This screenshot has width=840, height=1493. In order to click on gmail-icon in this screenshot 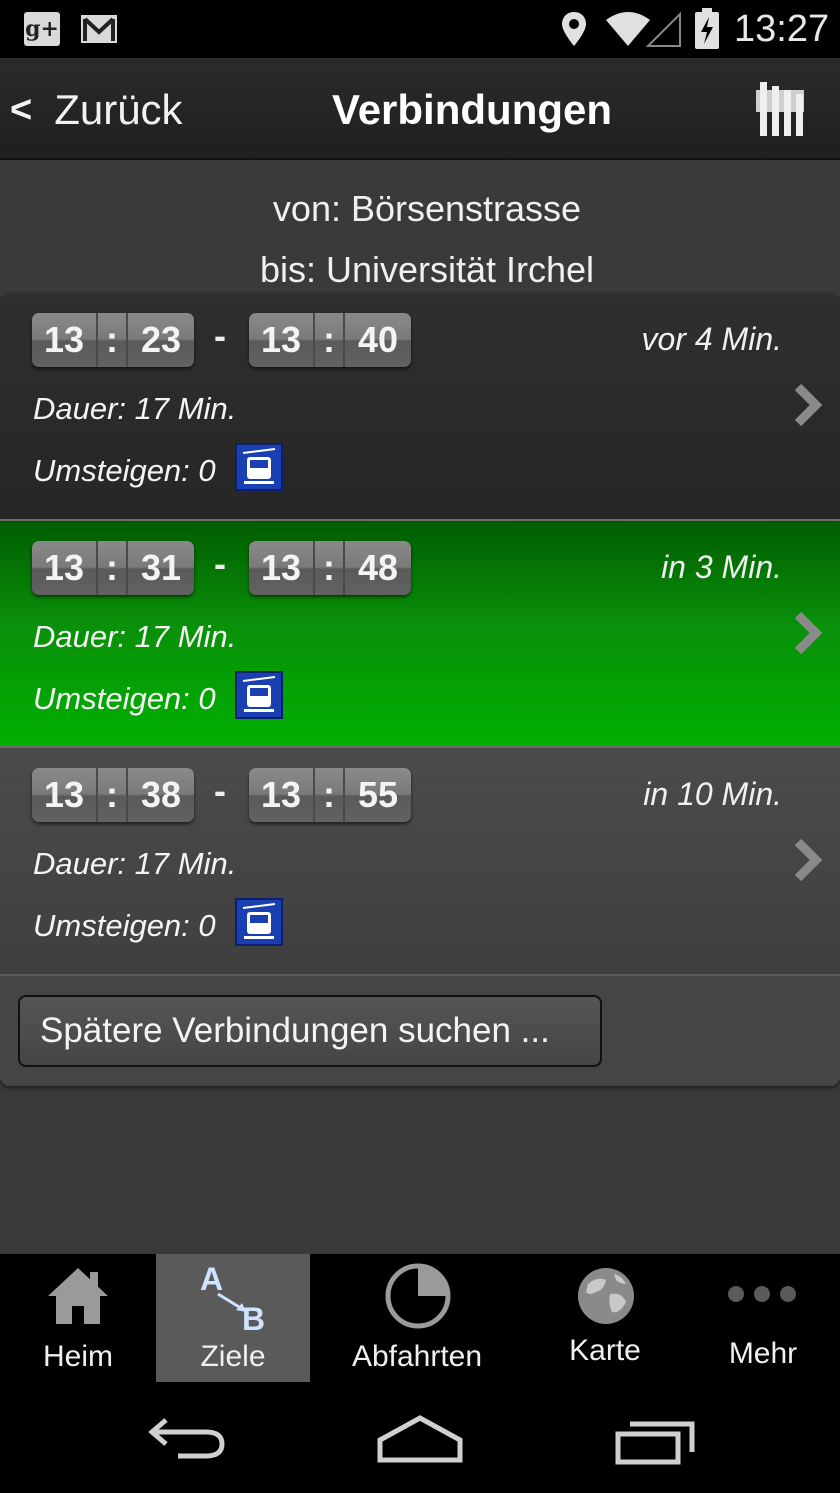, I will do `click(99, 29)`.